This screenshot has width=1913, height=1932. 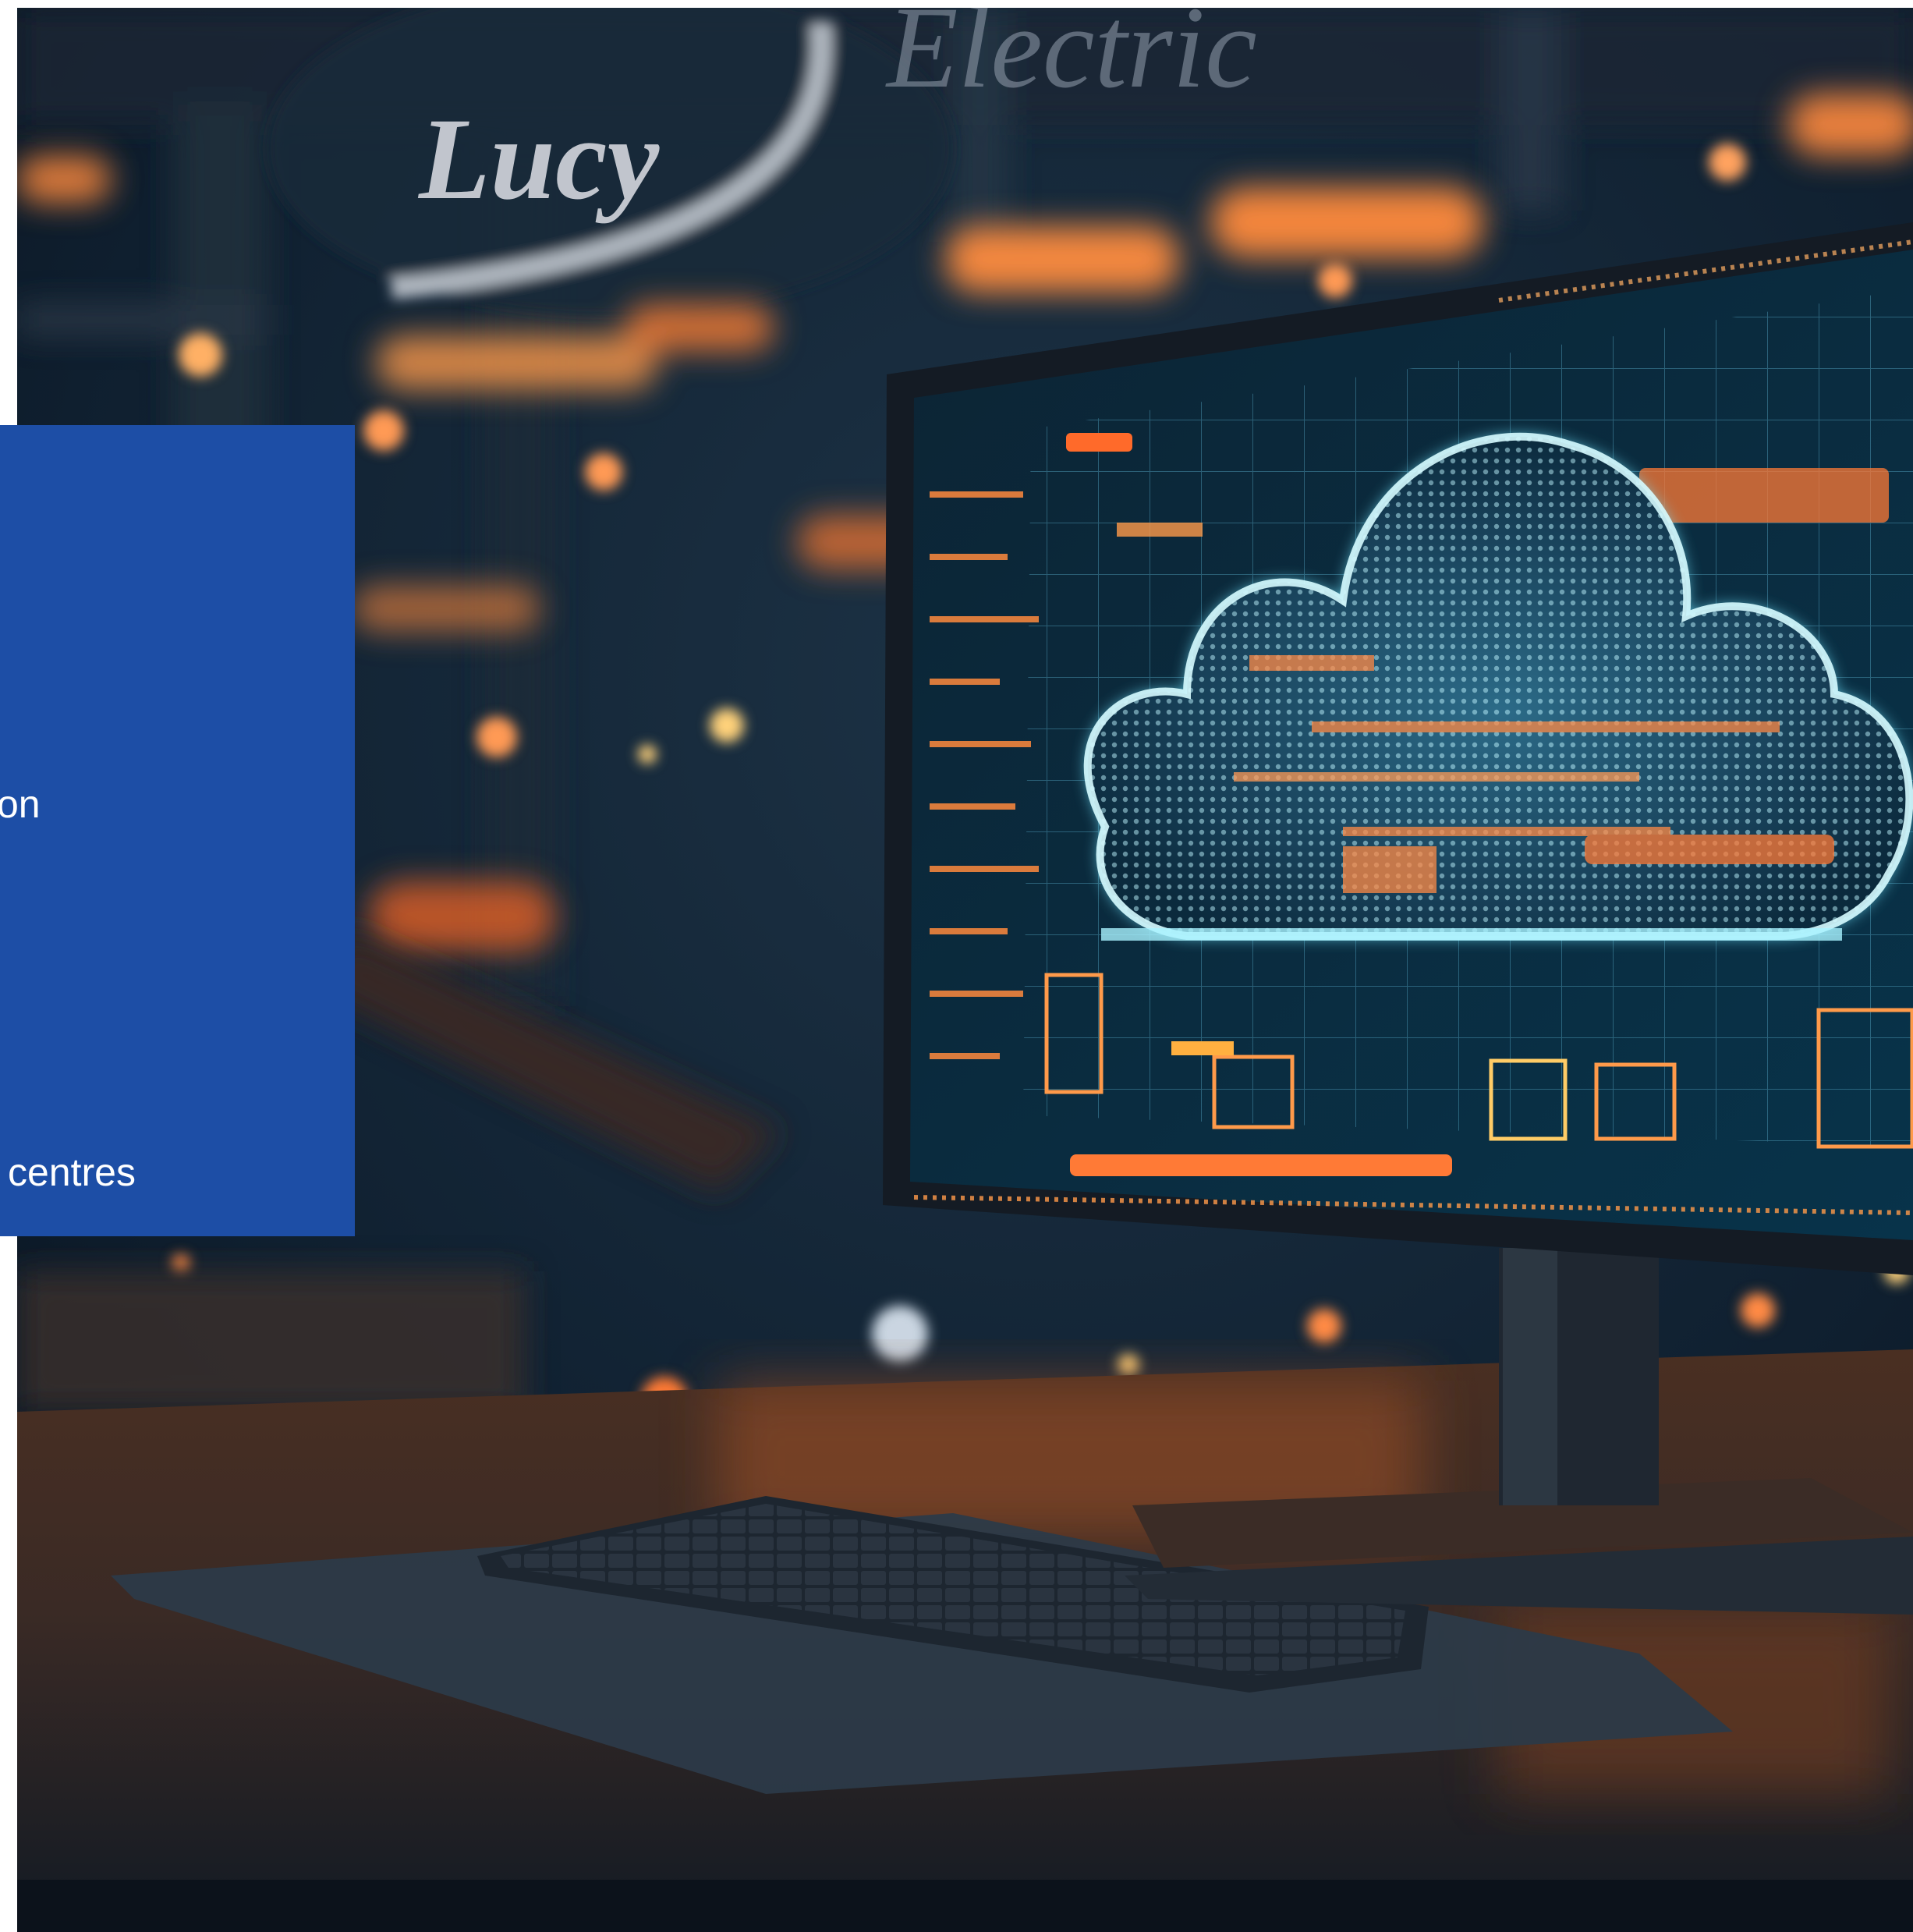 I want to click on panel-text-line-2: centres, so click(x=72, y=1172).